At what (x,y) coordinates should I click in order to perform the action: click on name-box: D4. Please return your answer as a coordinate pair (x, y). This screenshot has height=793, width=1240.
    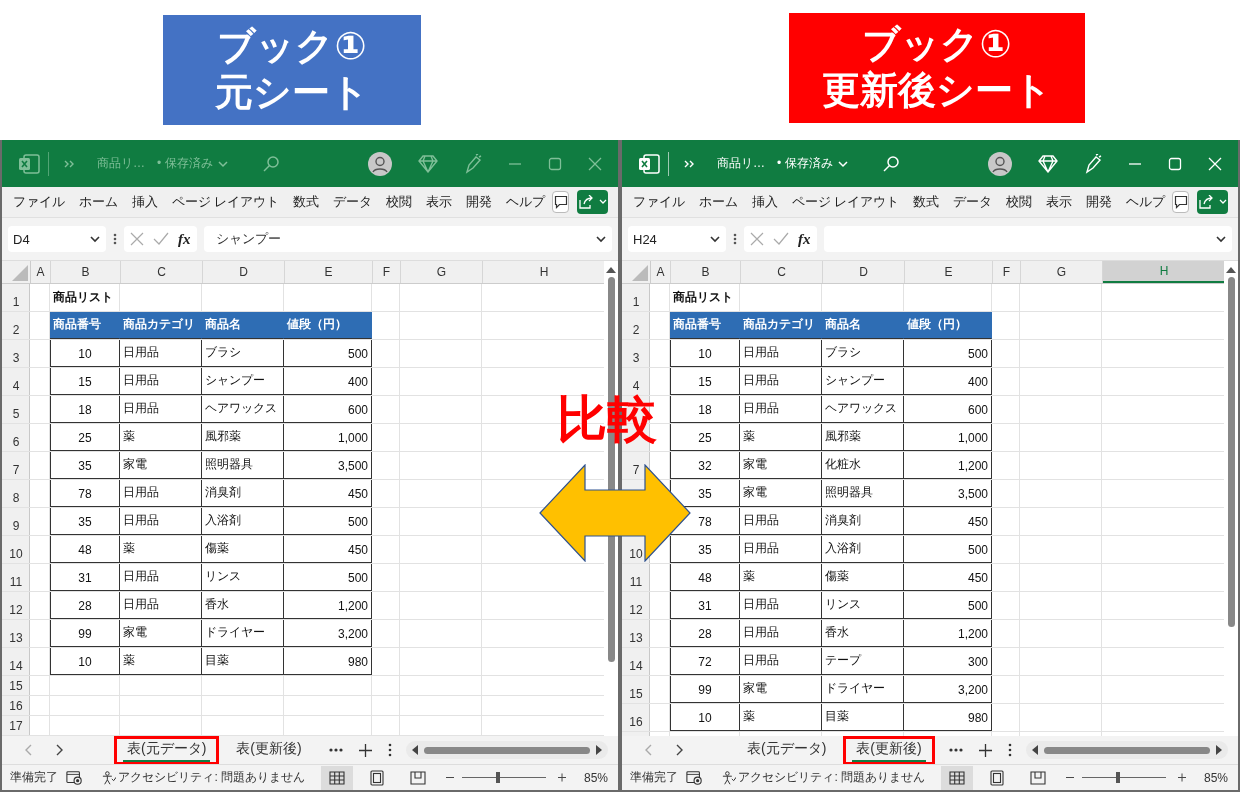
    Looking at the image, I should click on (57, 239).